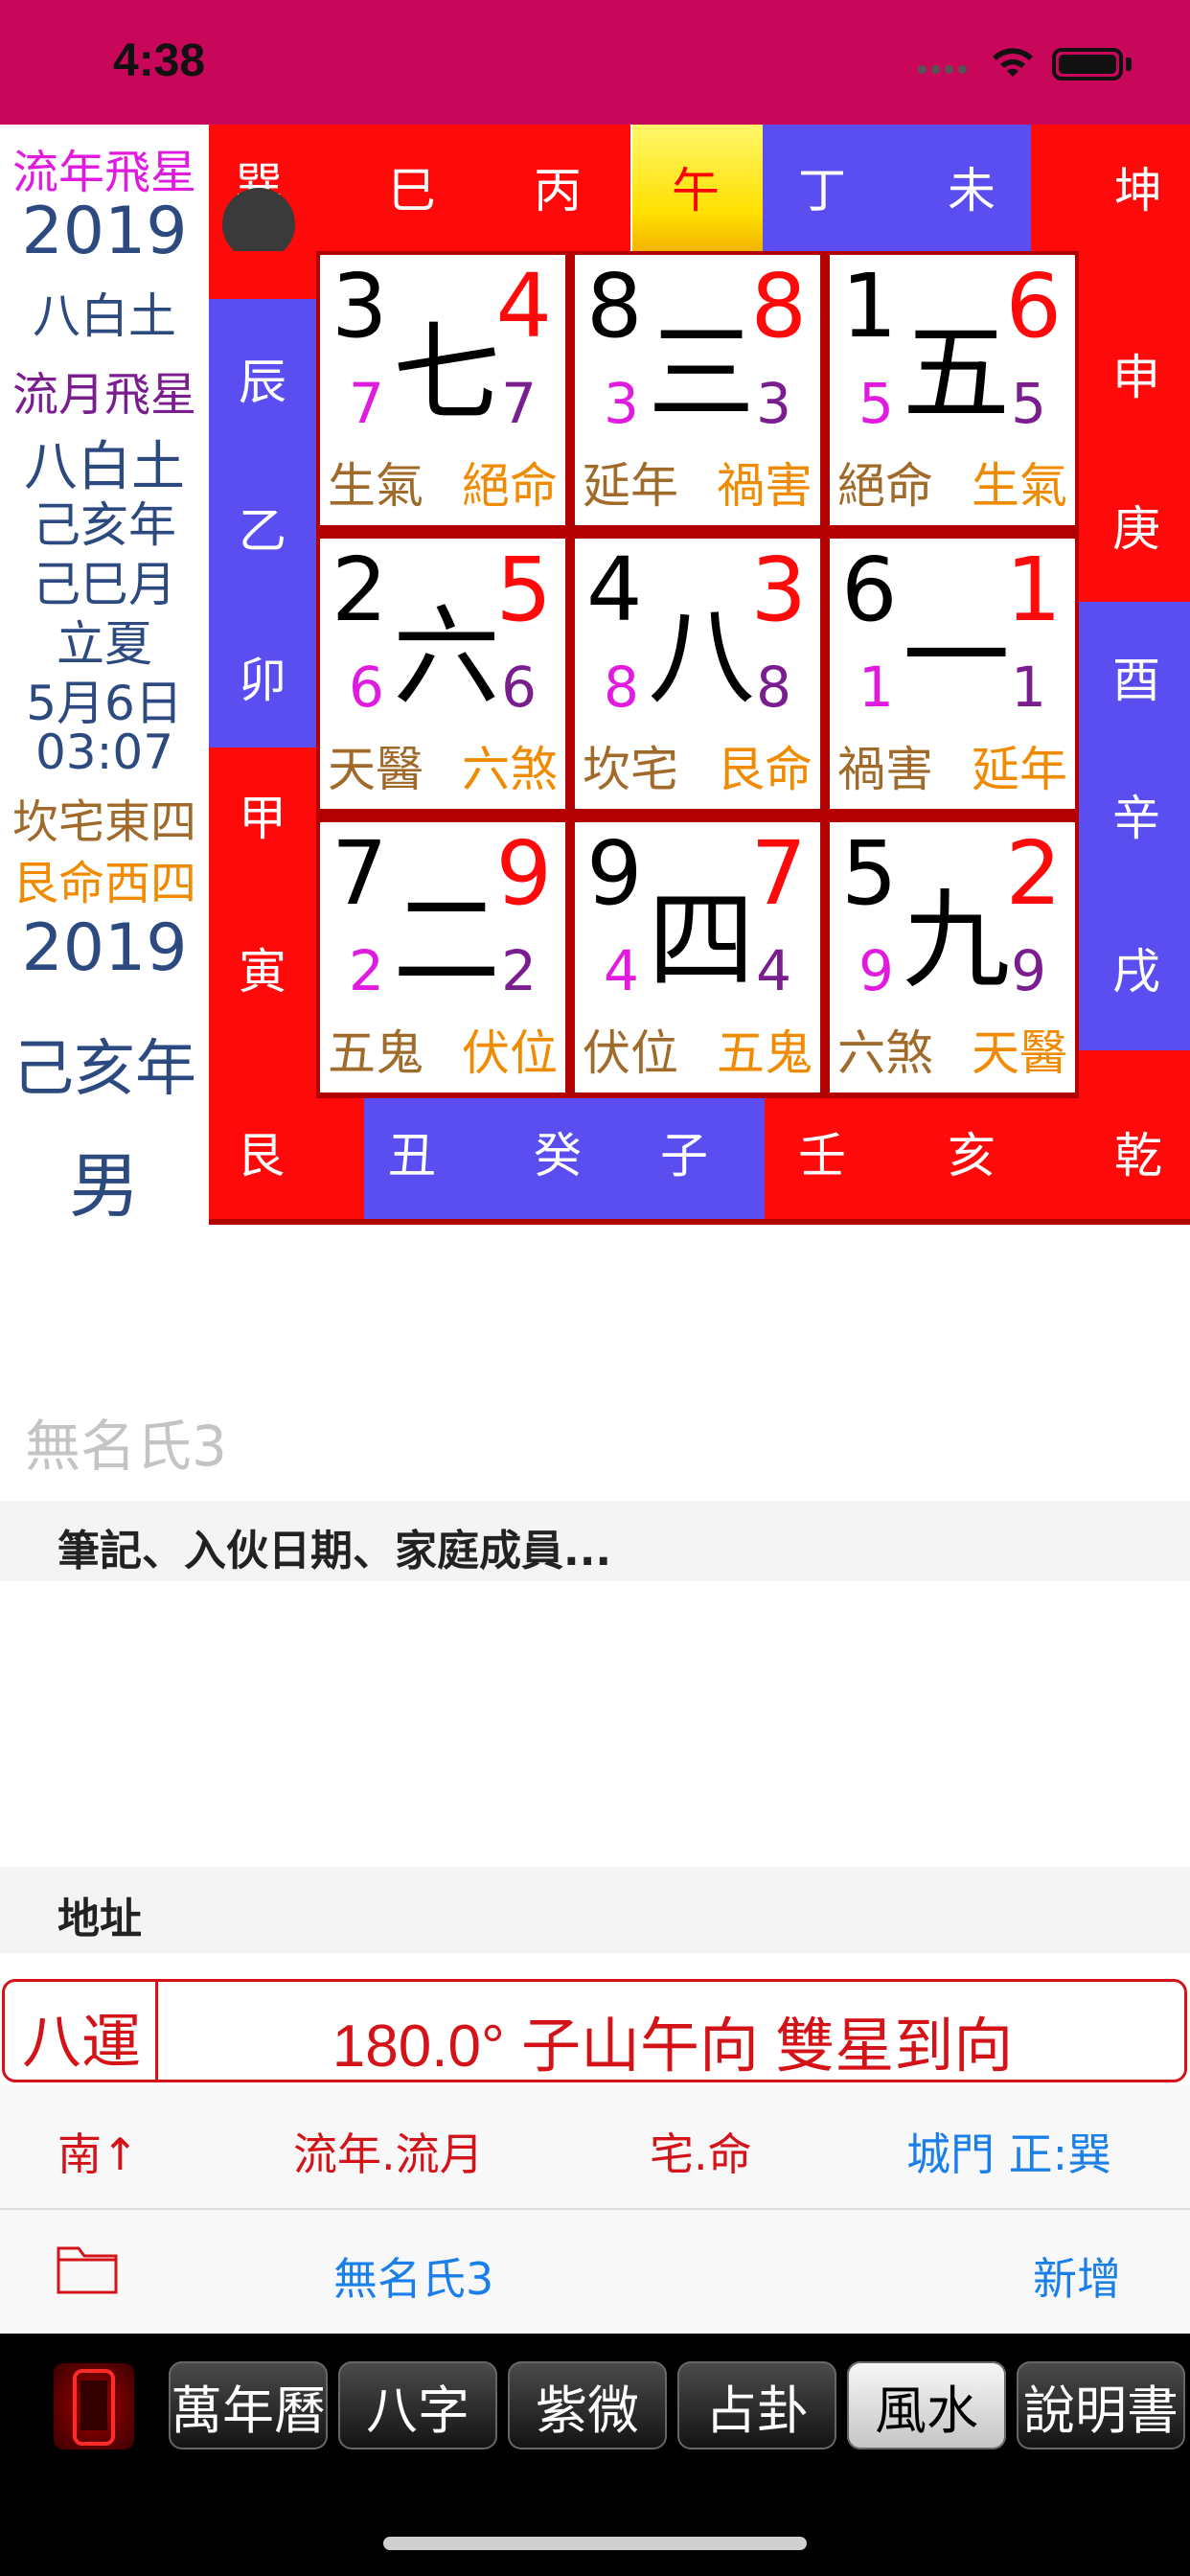 Image resolution: width=1190 pixels, height=2576 pixels. Describe the element at coordinates (443, 390) in the screenshot. I see `palace-cell: 3 4 七 7 7 生氣 絕命` at that location.